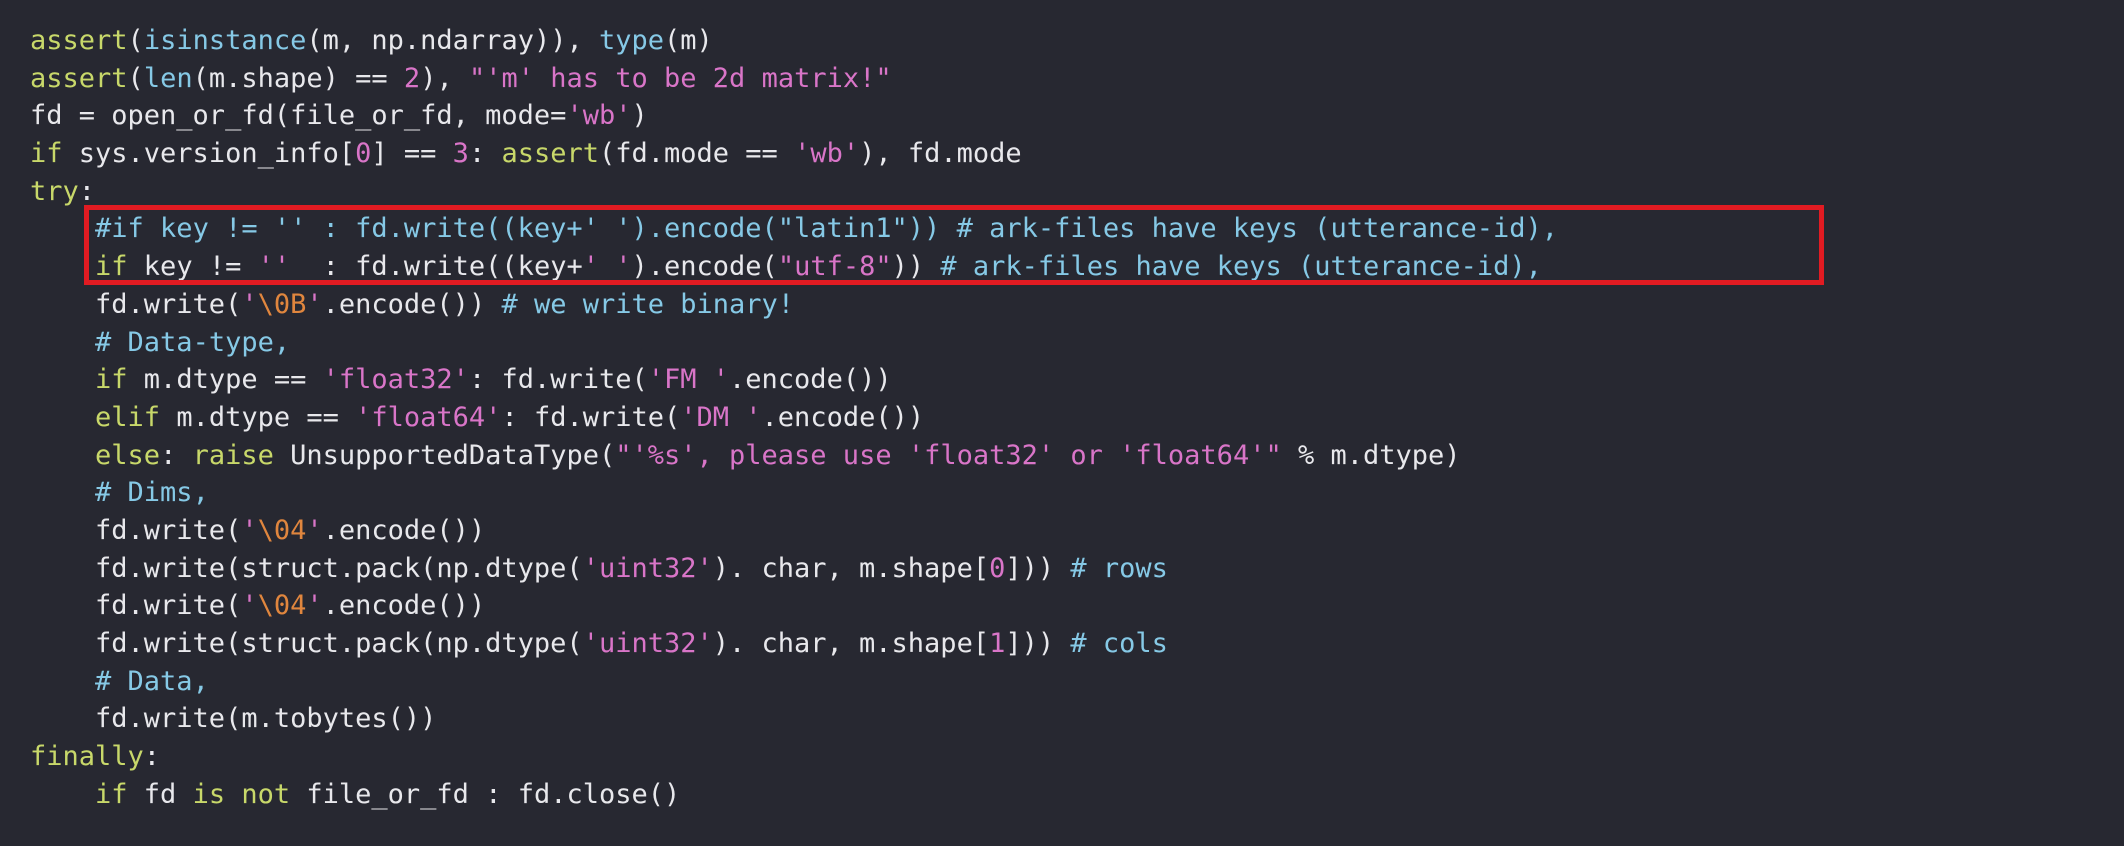 The width and height of the screenshot is (2124, 846). Describe the element at coordinates (794, 606) in the screenshot. I see `code-line-16: fd.write('\04'.encode())` at that location.